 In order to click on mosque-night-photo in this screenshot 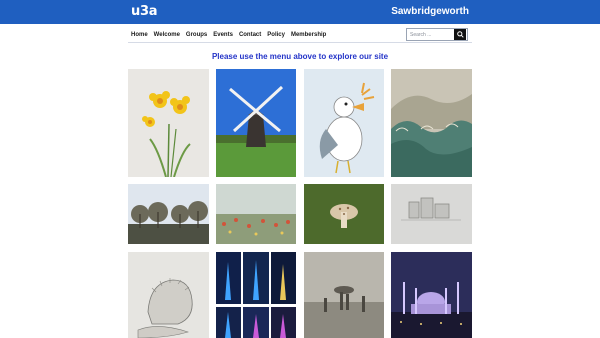, I will do `click(431, 295)`.